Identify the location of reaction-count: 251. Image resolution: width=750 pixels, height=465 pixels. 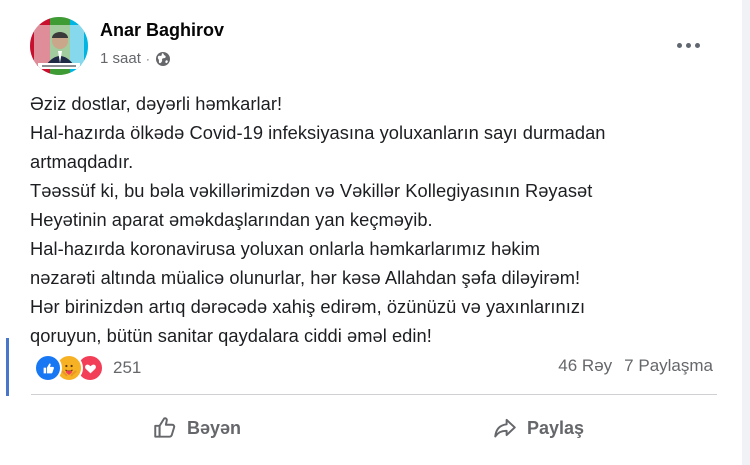
(127, 368).